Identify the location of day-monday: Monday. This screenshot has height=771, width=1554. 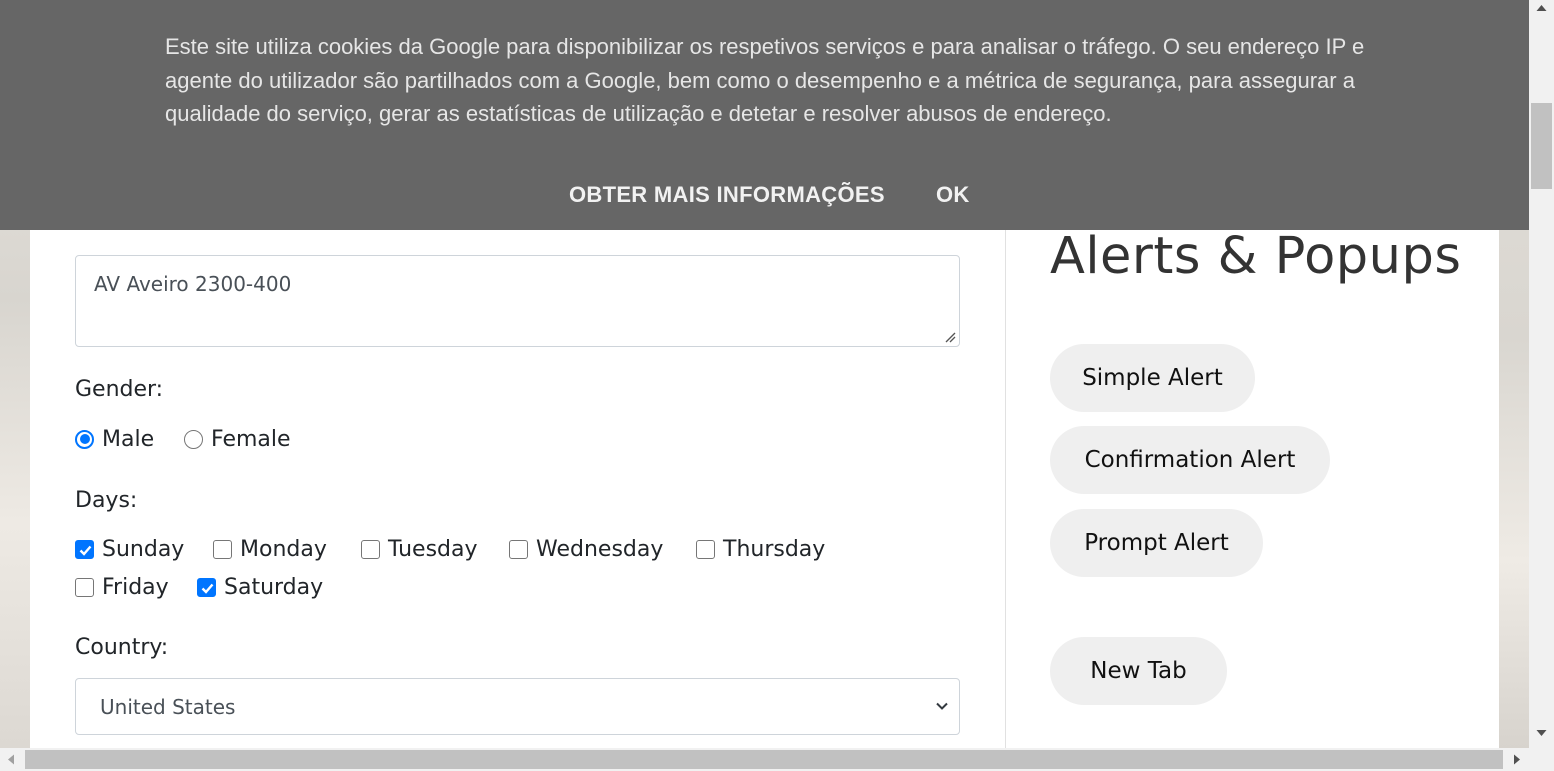
(270, 549).